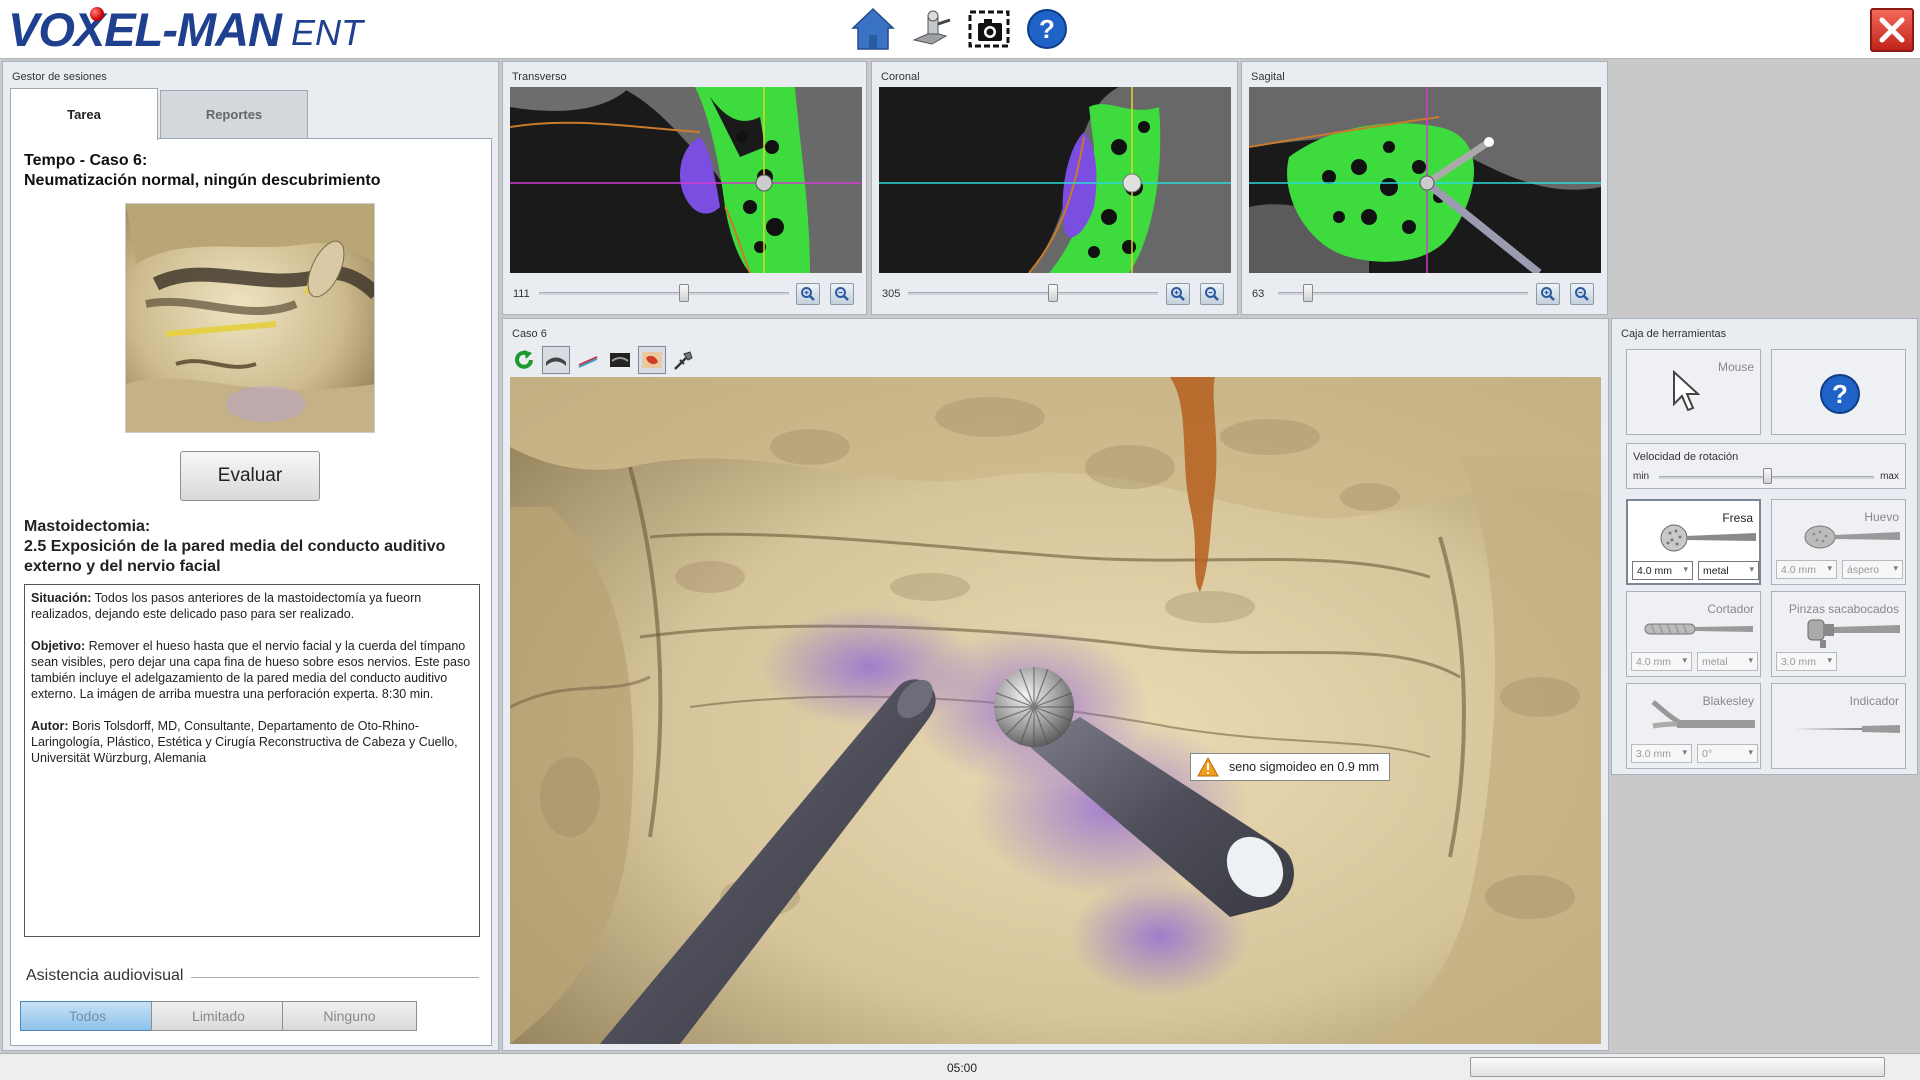 This screenshot has width=1920, height=1080. I want to click on cursor-arrow-icon, so click(1686, 391).